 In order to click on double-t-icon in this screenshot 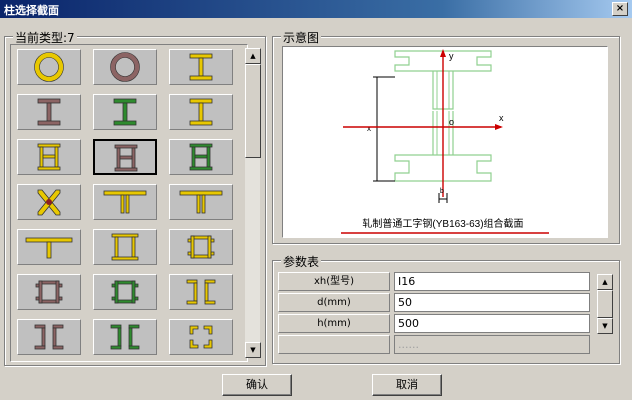, I will do `click(125, 202)`.